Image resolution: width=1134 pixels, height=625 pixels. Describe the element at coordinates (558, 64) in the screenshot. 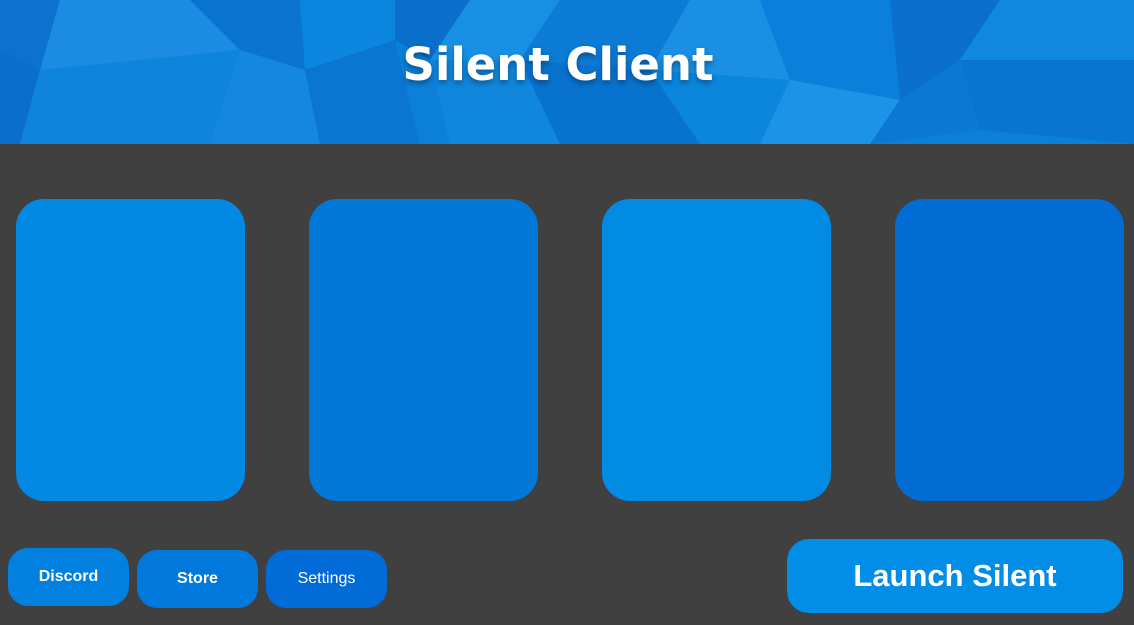

I see `app-title: Silent Client` at that location.